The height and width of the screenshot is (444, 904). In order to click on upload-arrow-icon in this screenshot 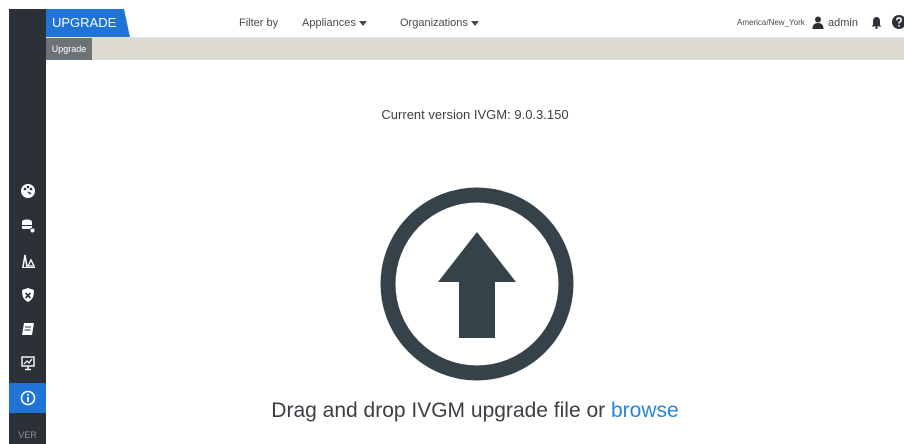, I will do `click(477, 284)`.